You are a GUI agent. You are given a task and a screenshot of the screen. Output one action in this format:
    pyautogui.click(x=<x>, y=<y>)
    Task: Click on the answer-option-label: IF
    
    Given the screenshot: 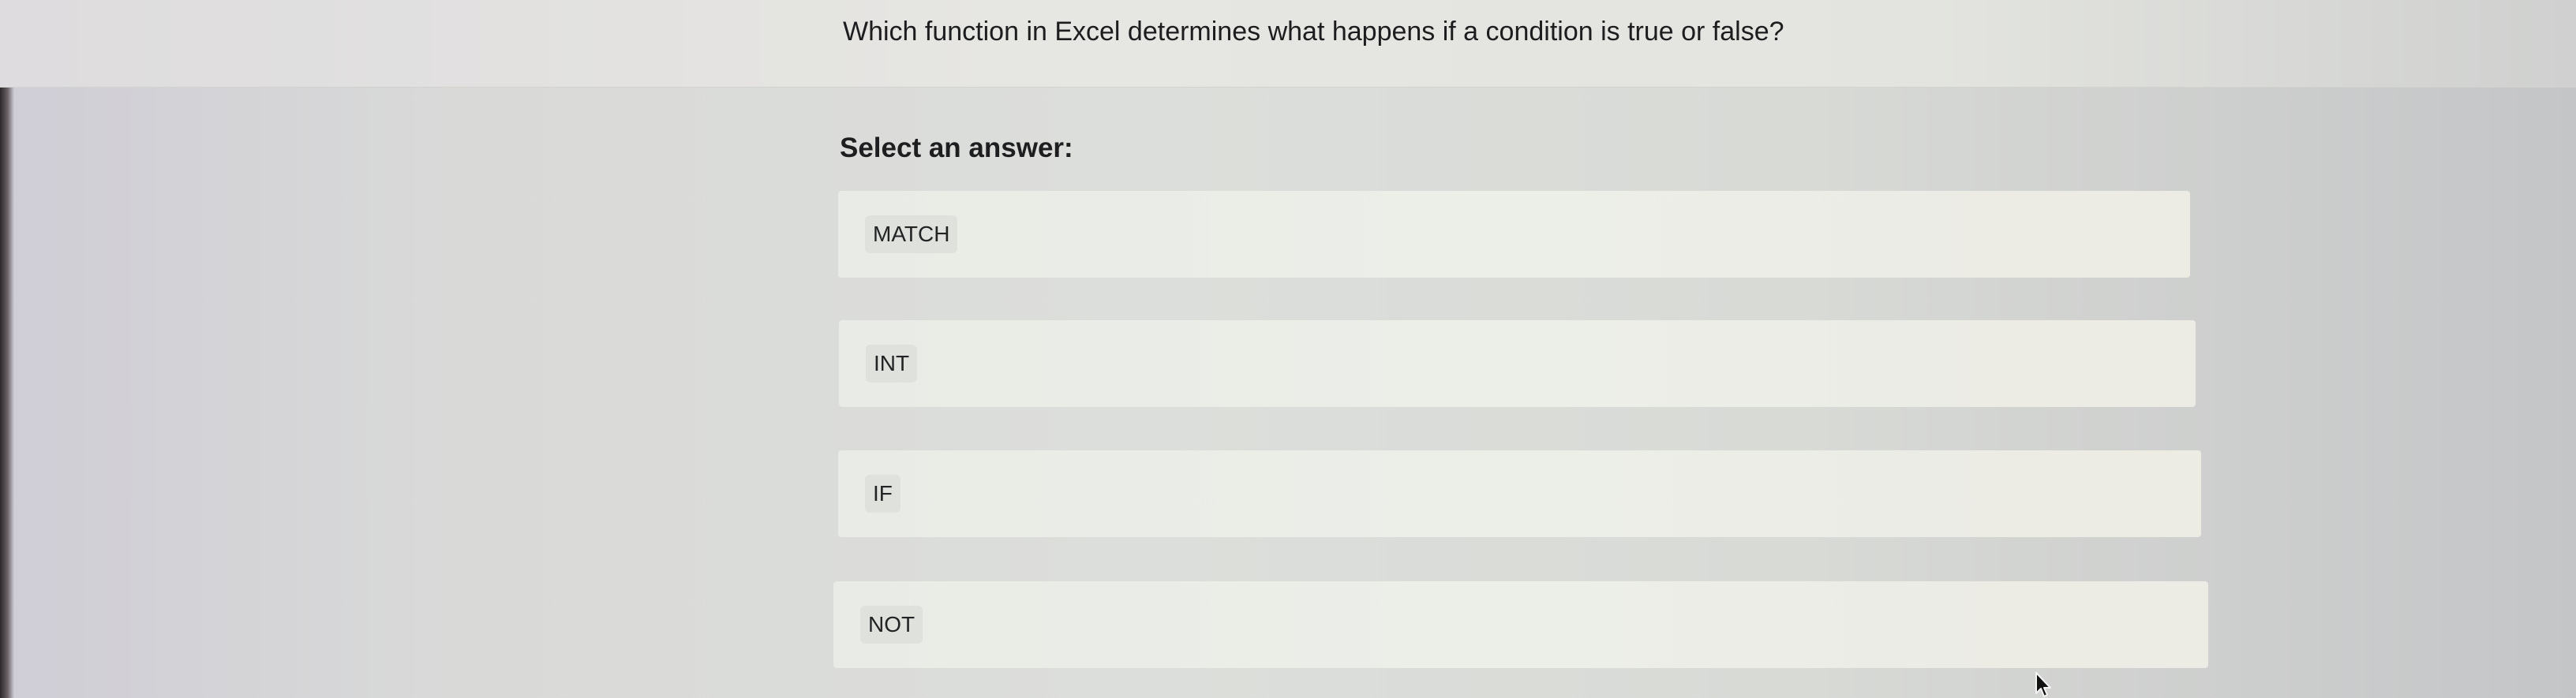 What is the action you would take?
    pyautogui.click(x=882, y=494)
    